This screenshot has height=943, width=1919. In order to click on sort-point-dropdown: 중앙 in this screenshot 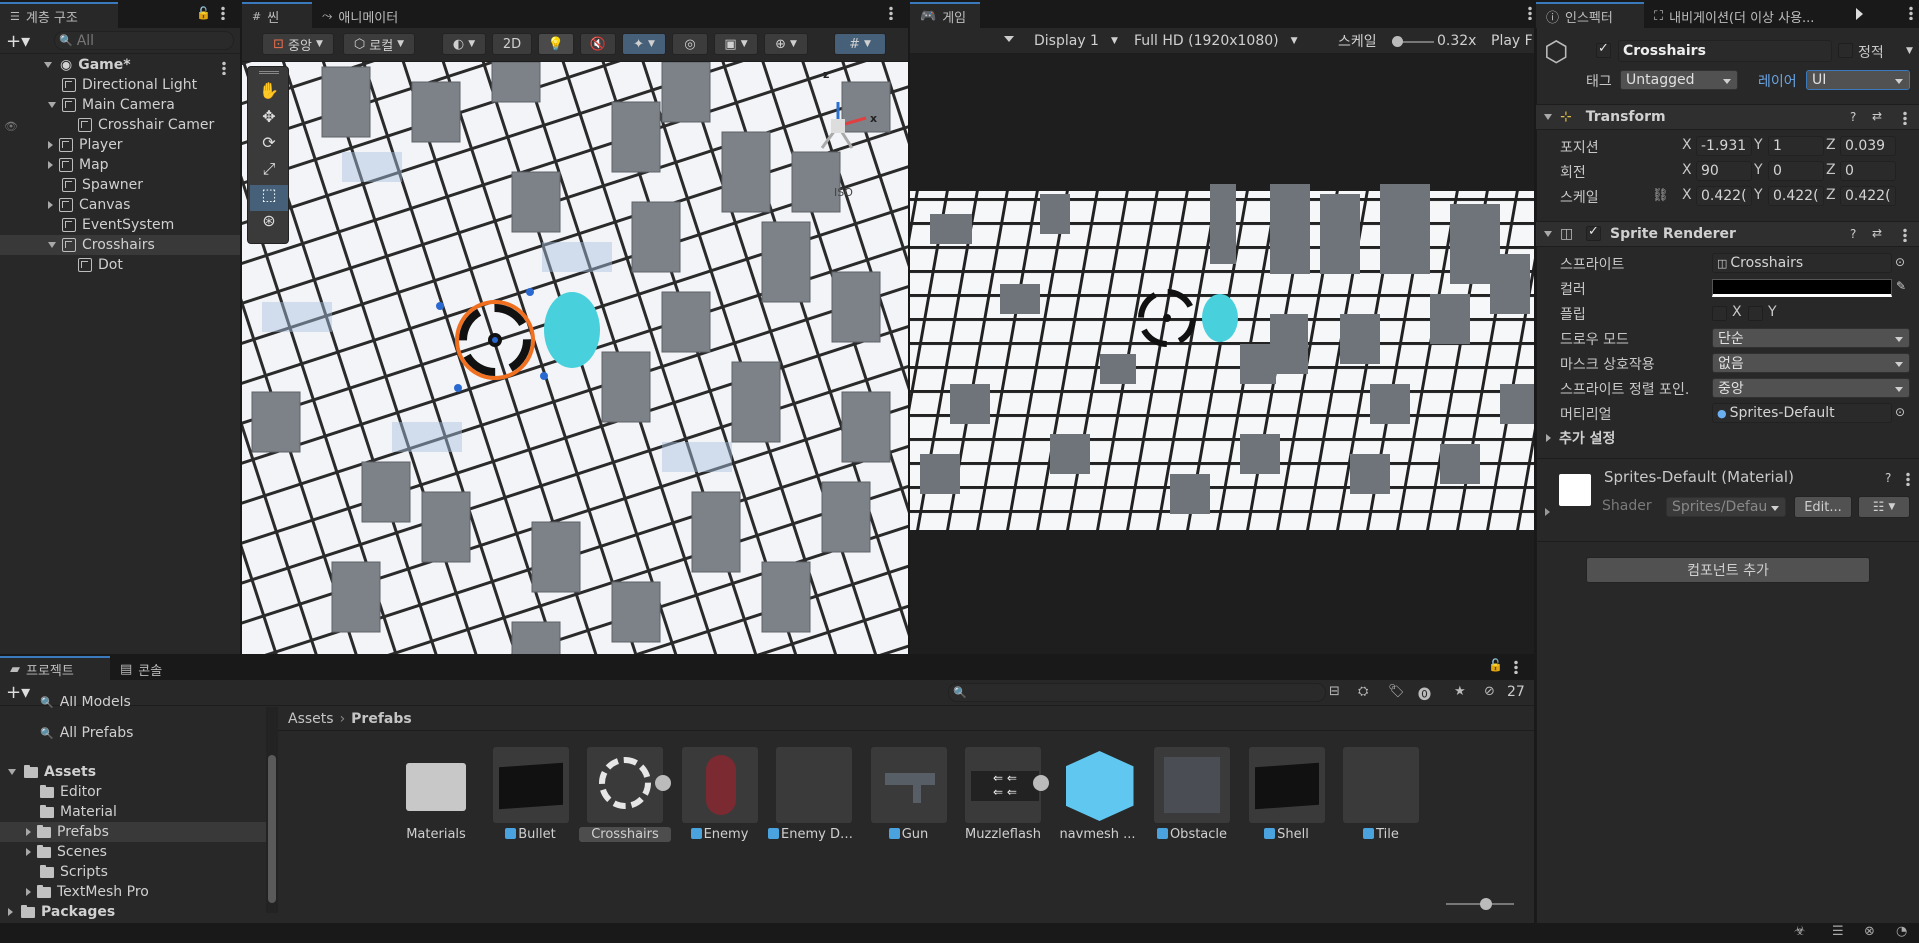, I will do `click(1811, 388)`.